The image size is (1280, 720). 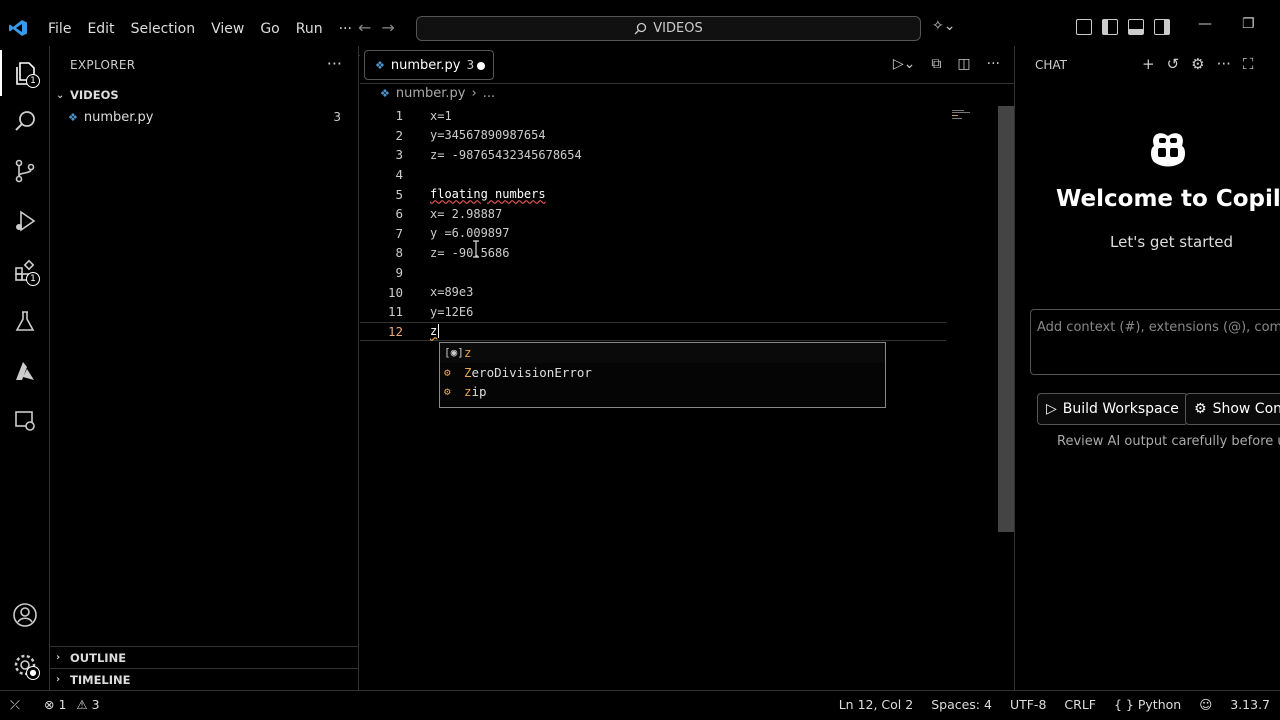 What do you see at coordinates (481, 66) in the screenshot?
I see `unsaved-dot-icon` at bounding box center [481, 66].